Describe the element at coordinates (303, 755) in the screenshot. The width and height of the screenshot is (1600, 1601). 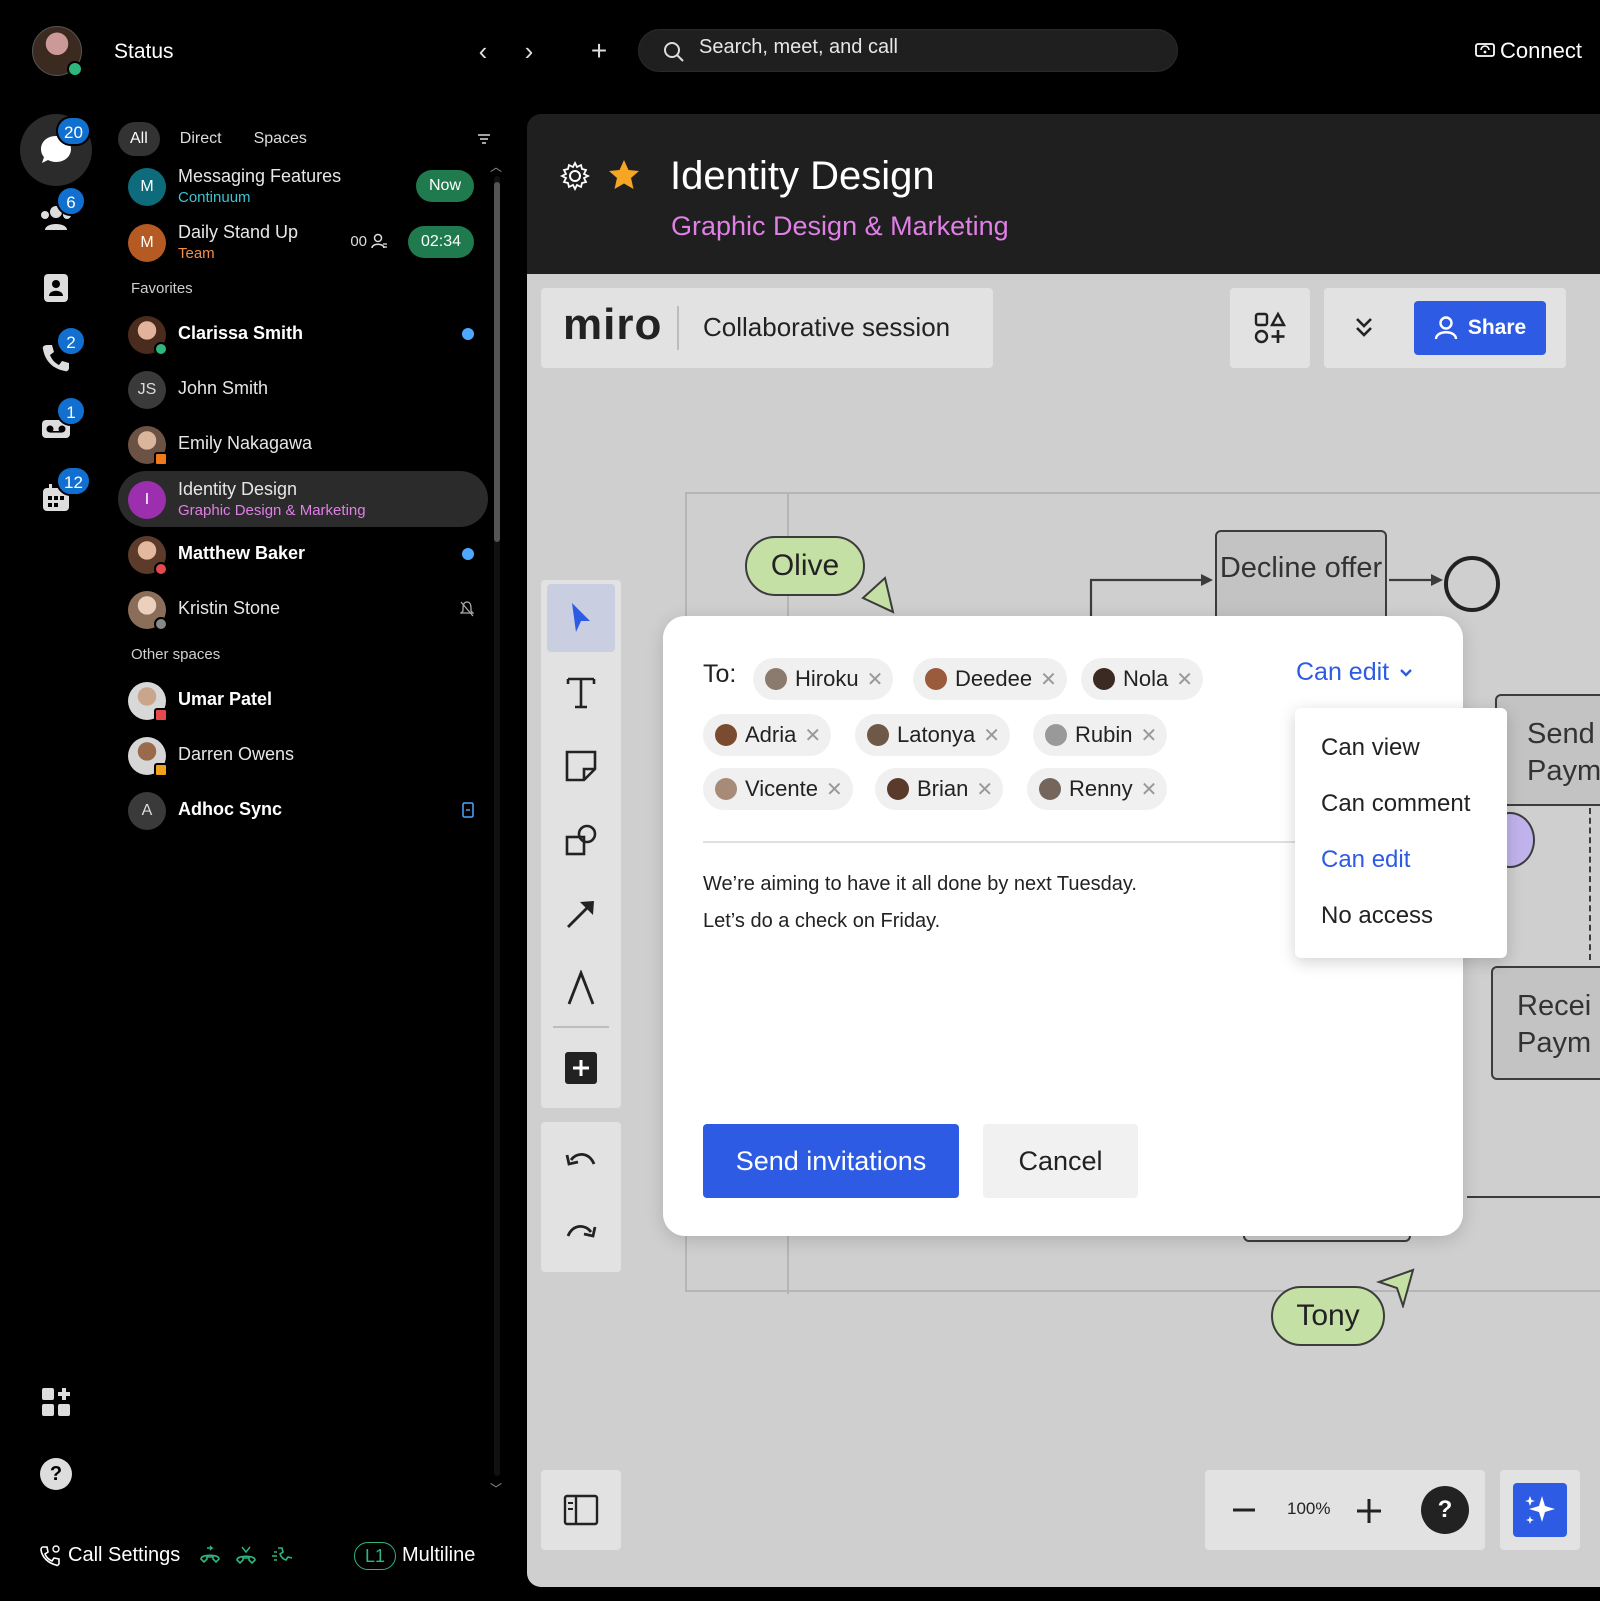
I see `list-item-darren-owens: Darren Owens` at that location.